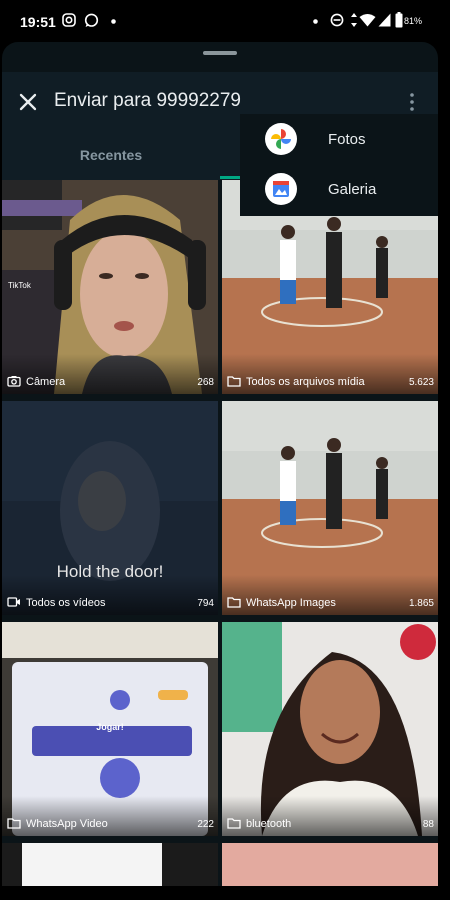 The image size is (450, 900). I want to click on folder-name: WhatsApp Video, so click(67, 824).